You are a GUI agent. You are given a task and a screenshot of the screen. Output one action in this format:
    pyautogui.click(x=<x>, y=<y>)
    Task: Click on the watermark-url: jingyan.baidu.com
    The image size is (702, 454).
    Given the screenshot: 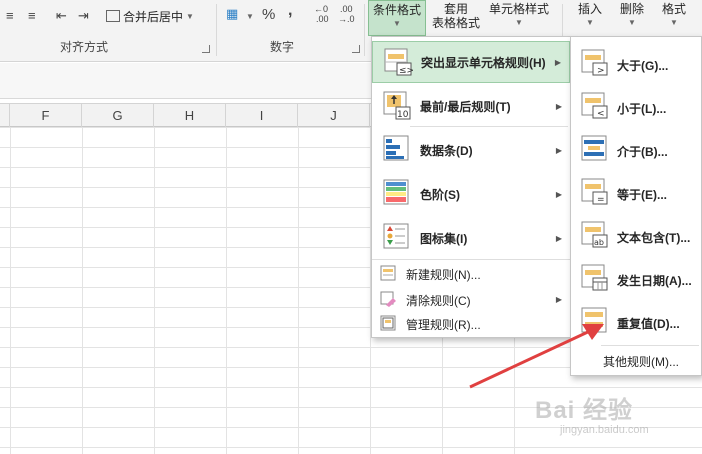 What is the action you would take?
    pyautogui.click(x=604, y=430)
    